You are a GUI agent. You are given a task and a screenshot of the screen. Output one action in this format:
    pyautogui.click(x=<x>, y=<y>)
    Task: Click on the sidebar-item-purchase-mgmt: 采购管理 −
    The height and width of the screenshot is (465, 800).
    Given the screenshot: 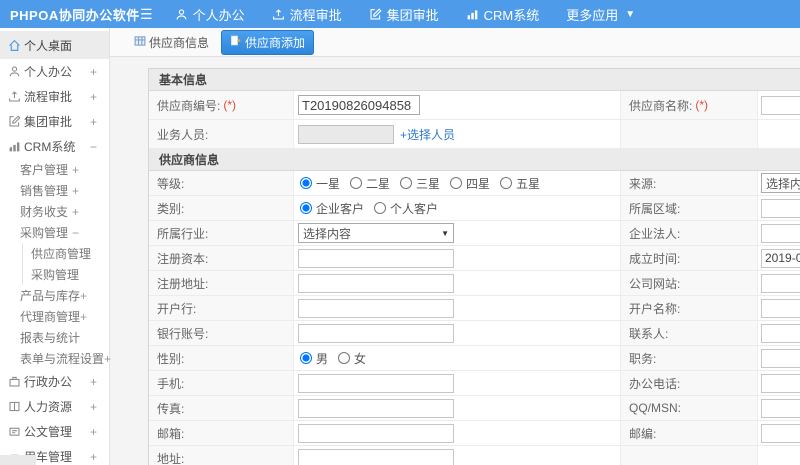 What is the action you would take?
    pyautogui.click(x=54, y=232)
    